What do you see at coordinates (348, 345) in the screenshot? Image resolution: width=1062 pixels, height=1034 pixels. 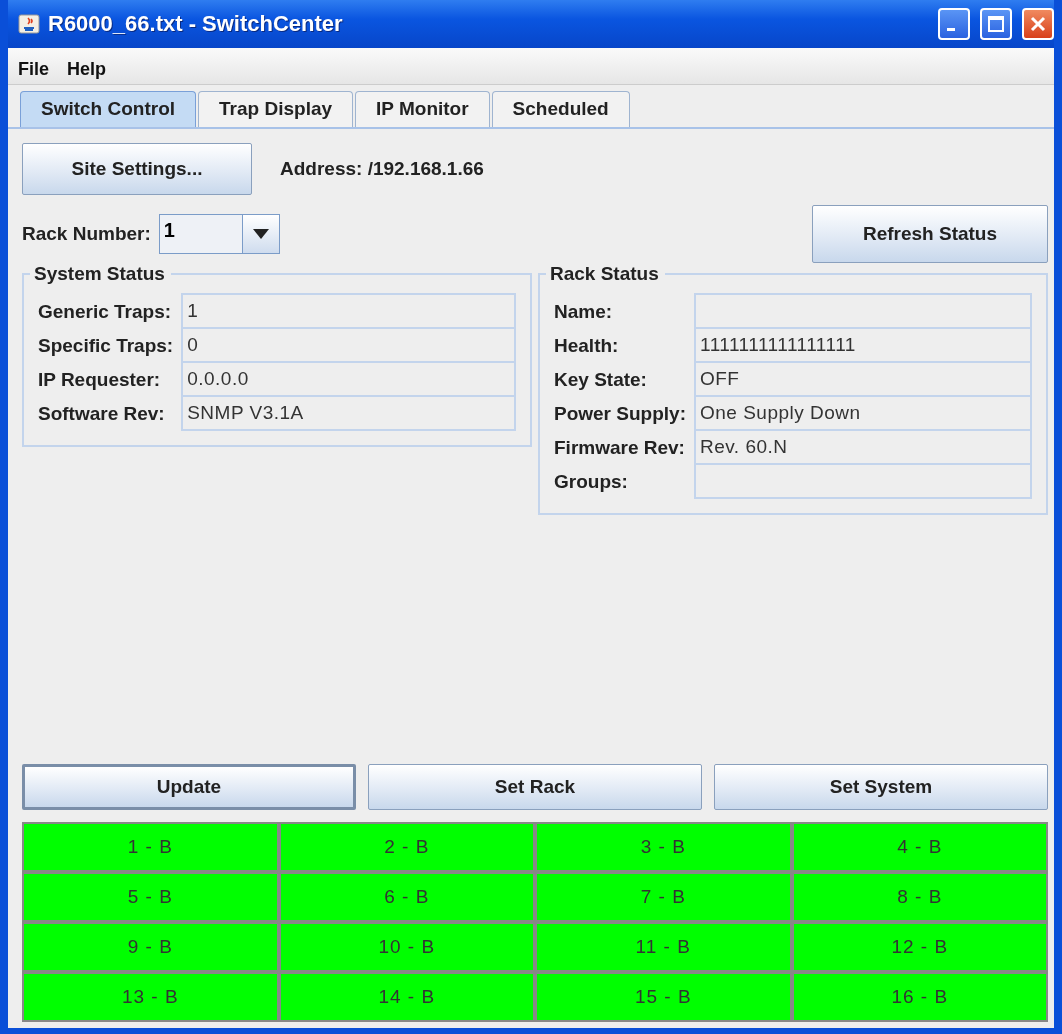 I see `status-field: 0` at bounding box center [348, 345].